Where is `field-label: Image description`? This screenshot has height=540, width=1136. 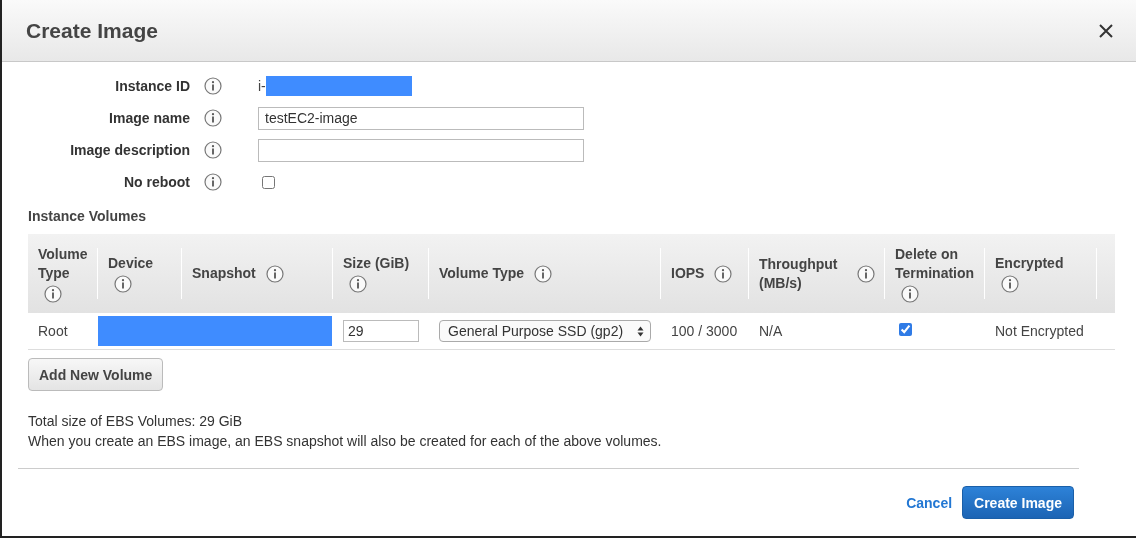
field-label: Image description is located at coordinates (129, 150).